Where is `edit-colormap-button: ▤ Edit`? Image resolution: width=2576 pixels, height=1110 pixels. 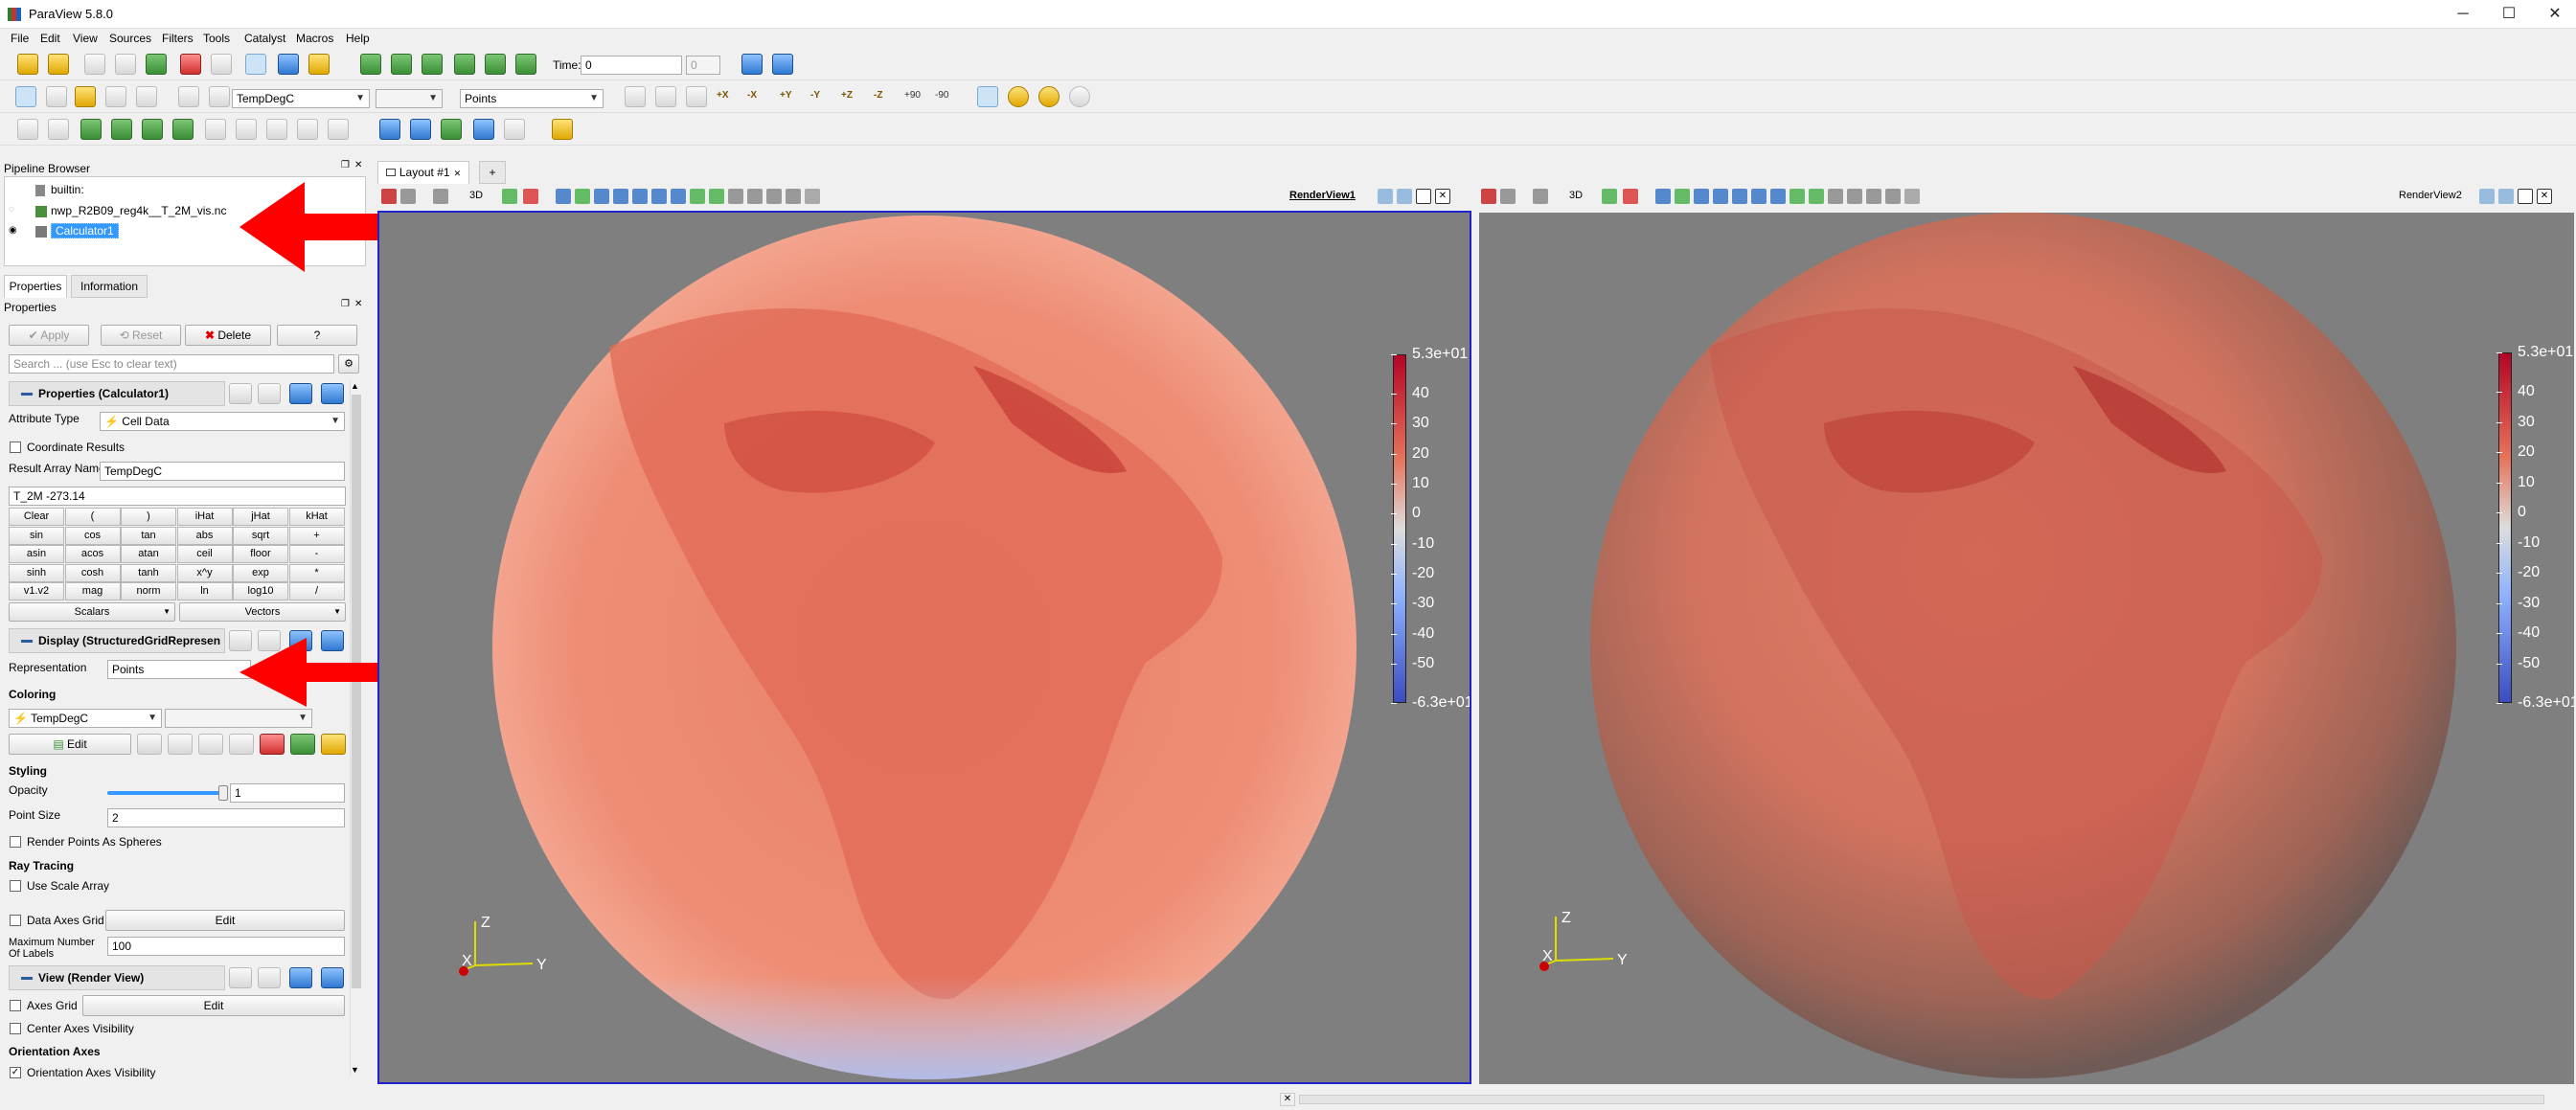
edit-colormap-button: ▤ Edit is located at coordinates (70, 745).